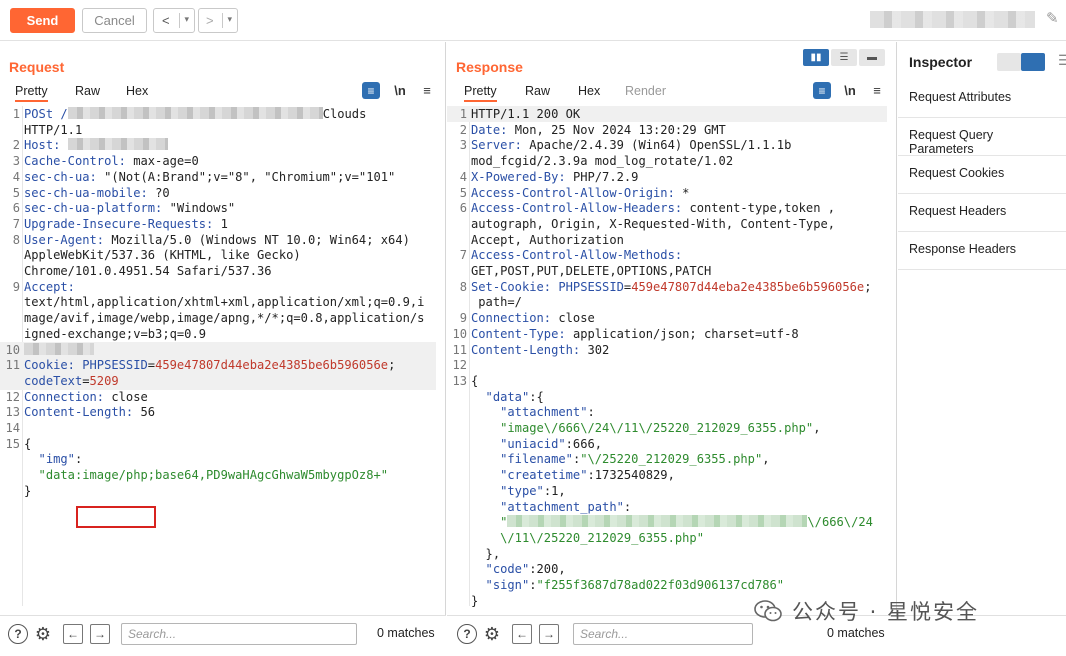 This screenshot has height=656, width=1066. Describe the element at coordinates (522, 333) in the screenshot. I see `code-token: Content-Type:` at that location.